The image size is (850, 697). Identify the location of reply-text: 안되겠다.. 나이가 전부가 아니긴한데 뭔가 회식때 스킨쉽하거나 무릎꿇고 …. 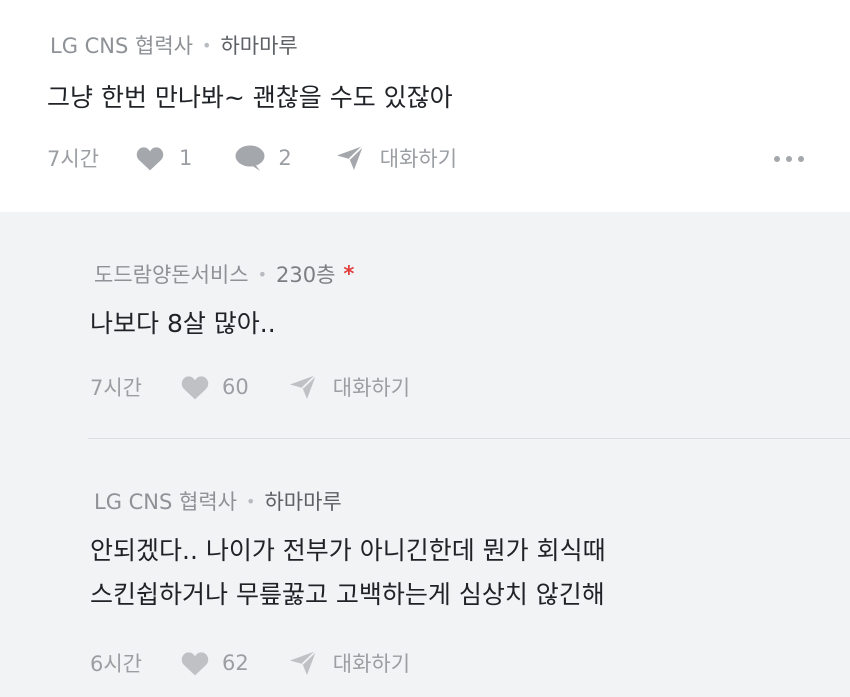
(348, 573).